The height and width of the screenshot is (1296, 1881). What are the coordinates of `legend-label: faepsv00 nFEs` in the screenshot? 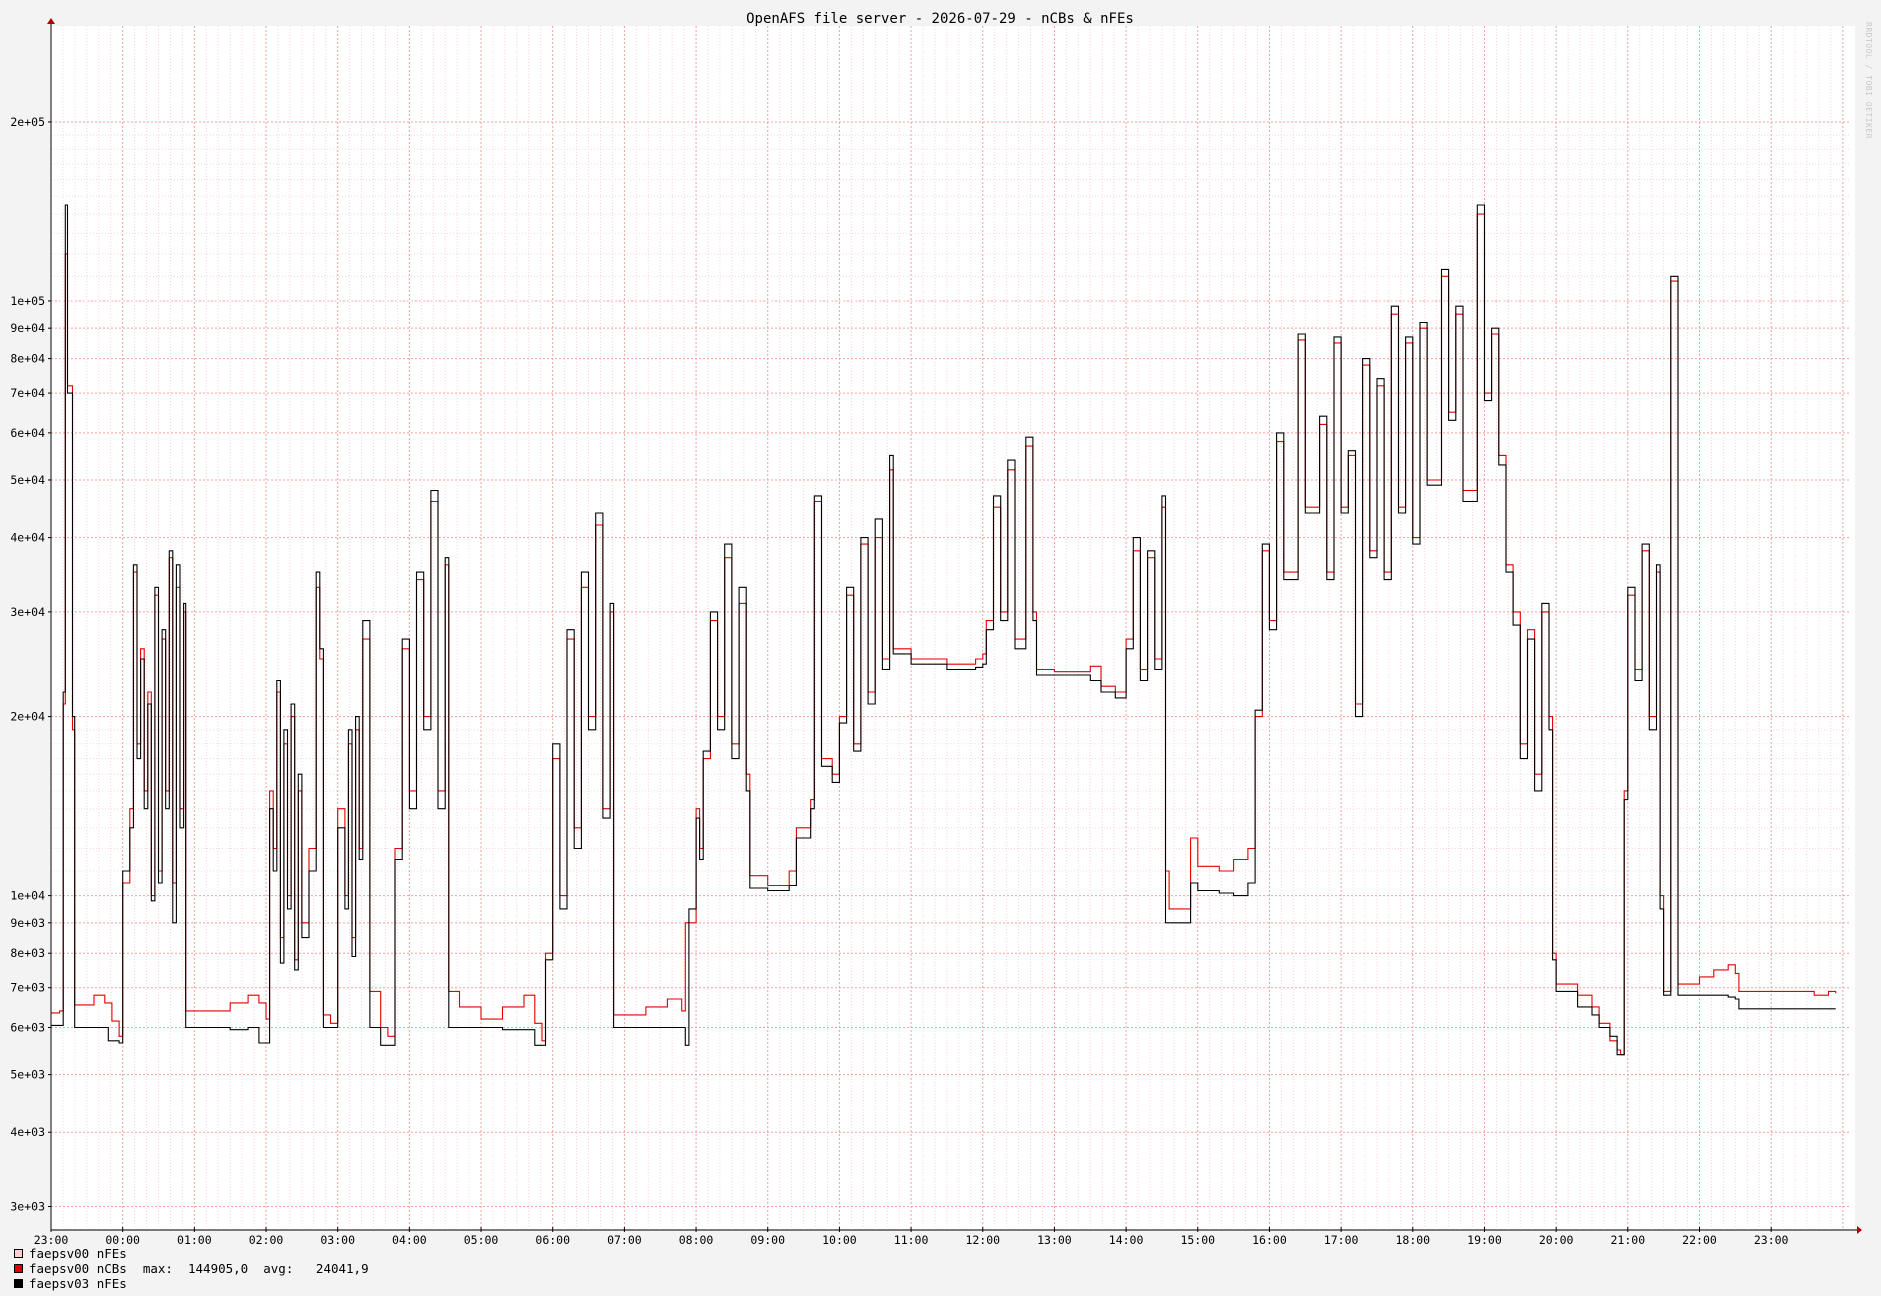 It's located at (78, 1253).